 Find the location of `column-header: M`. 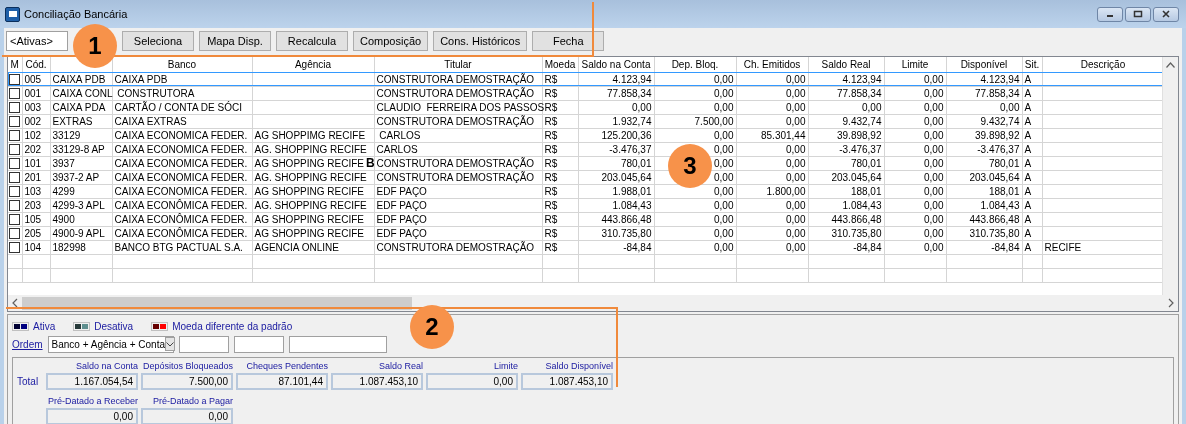

column-header: M is located at coordinates (15, 64).